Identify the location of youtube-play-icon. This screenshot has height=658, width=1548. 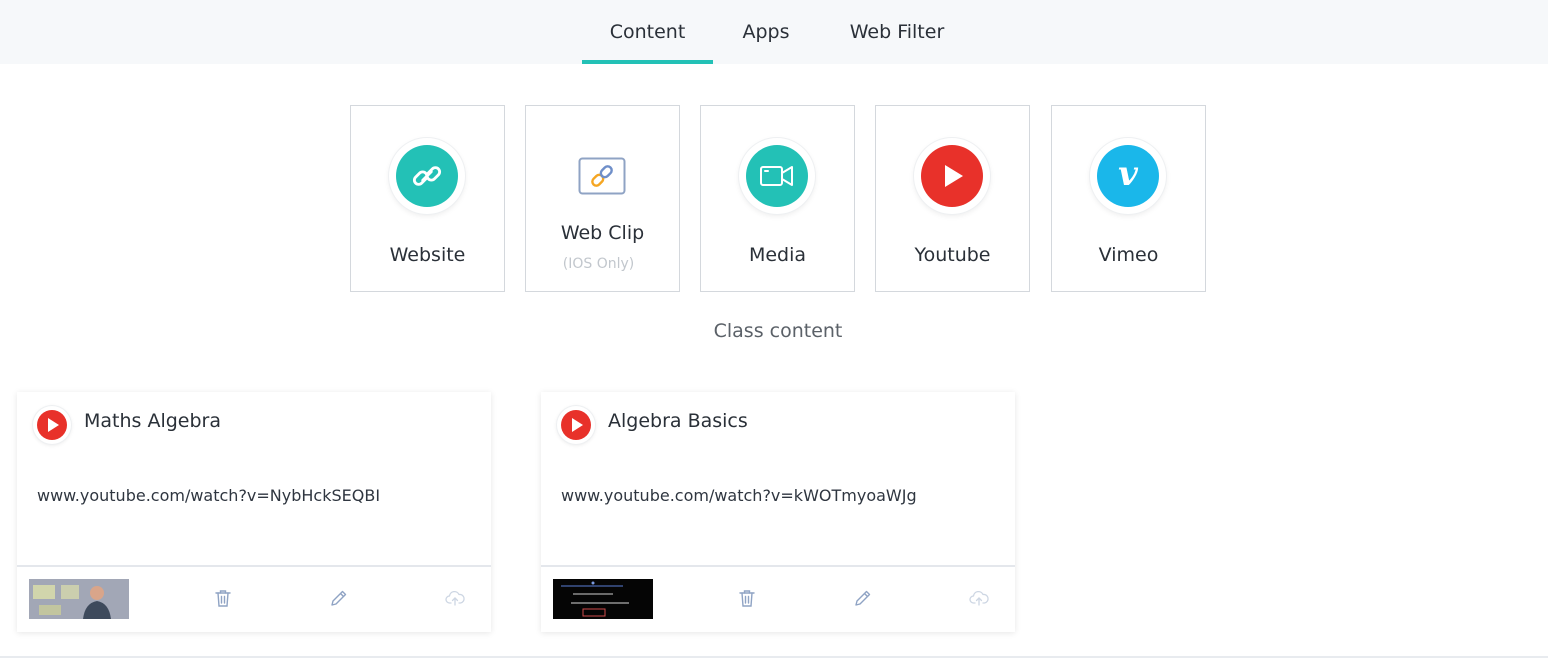
(952, 176).